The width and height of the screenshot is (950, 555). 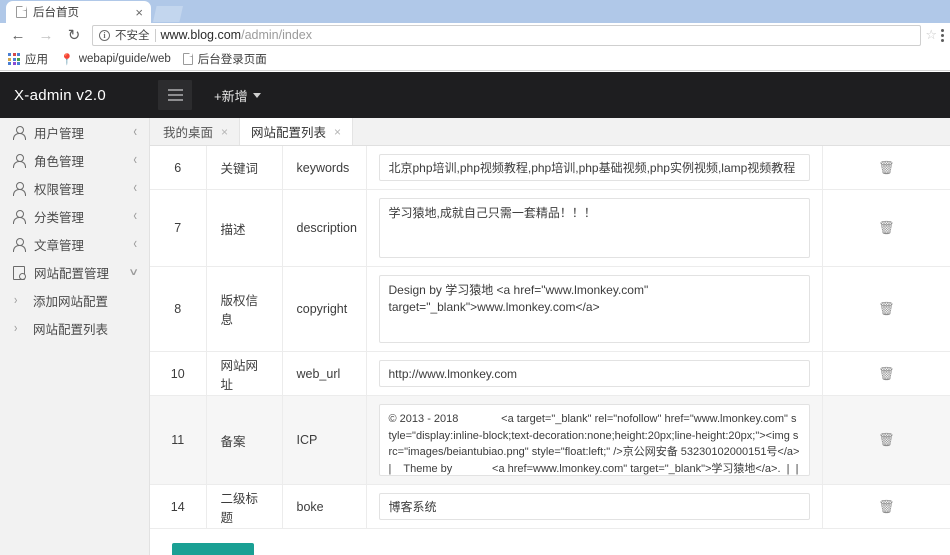 I want to click on tab-label: 网站配置列表, so click(x=289, y=133).